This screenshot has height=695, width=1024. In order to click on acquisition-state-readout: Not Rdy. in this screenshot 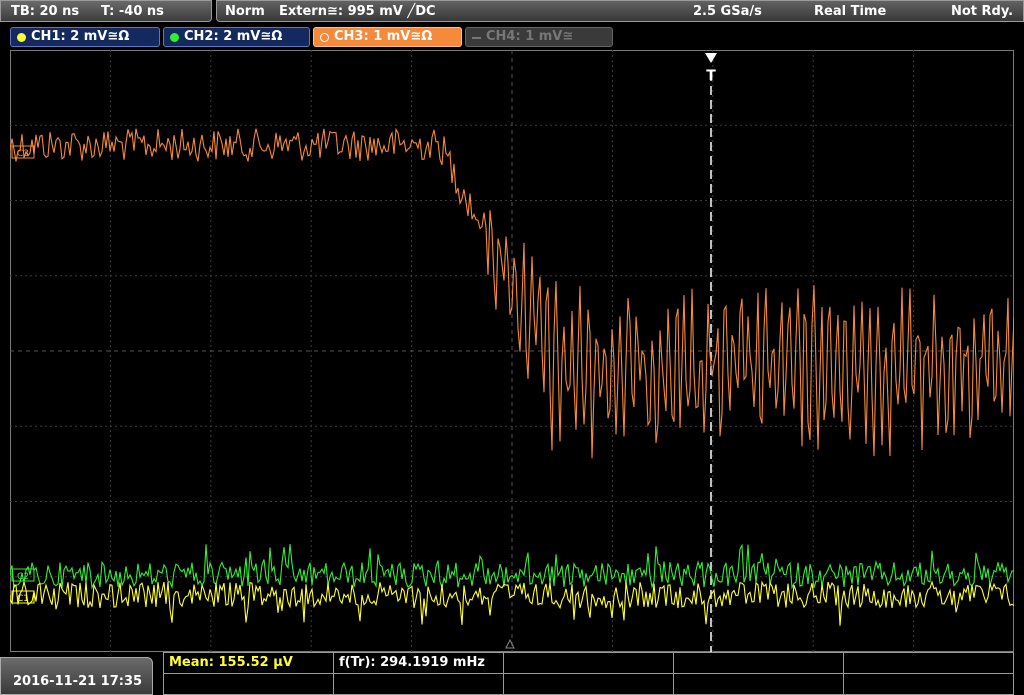, I will do `click(982, 11)`.